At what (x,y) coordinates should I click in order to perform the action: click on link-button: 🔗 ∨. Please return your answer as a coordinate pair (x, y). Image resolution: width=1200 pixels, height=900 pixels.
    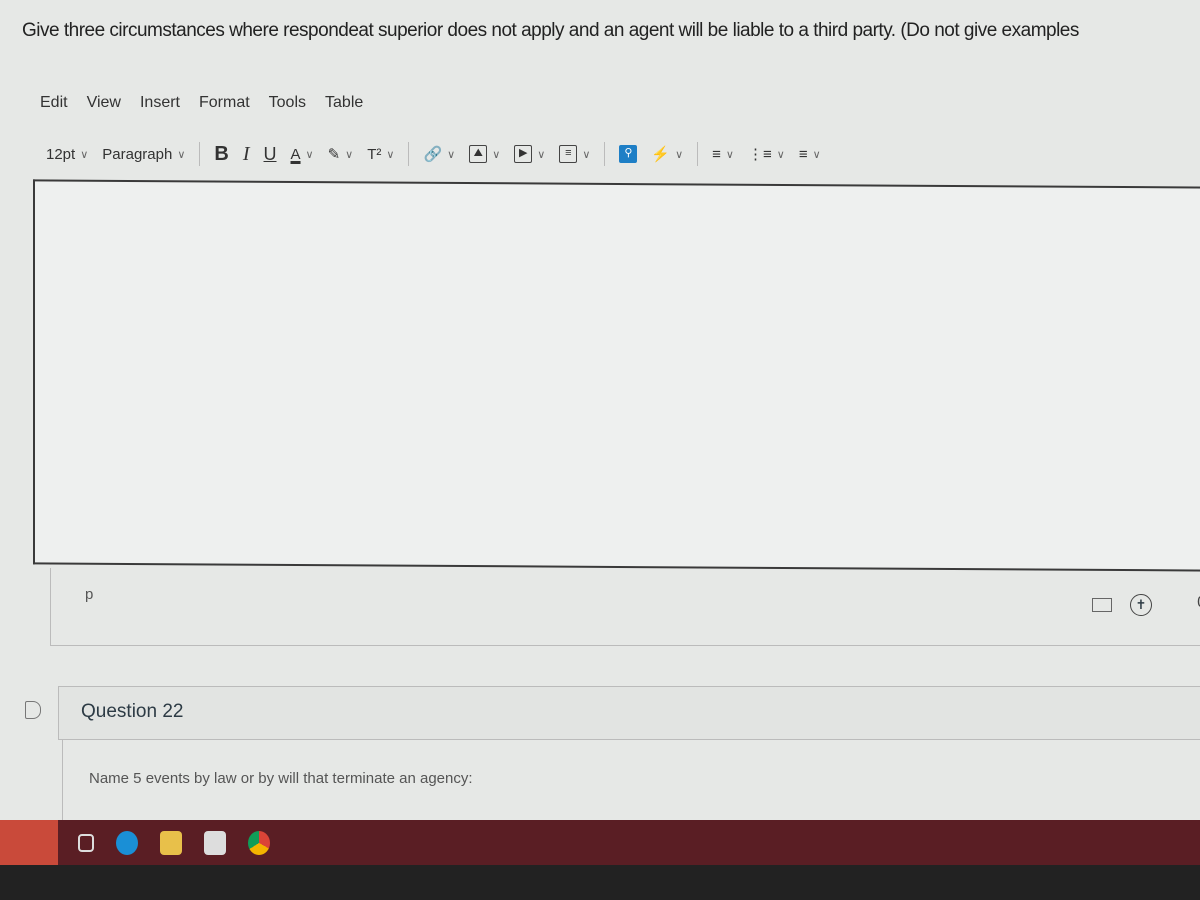
    Looking at the image, I should click on (439, 154).